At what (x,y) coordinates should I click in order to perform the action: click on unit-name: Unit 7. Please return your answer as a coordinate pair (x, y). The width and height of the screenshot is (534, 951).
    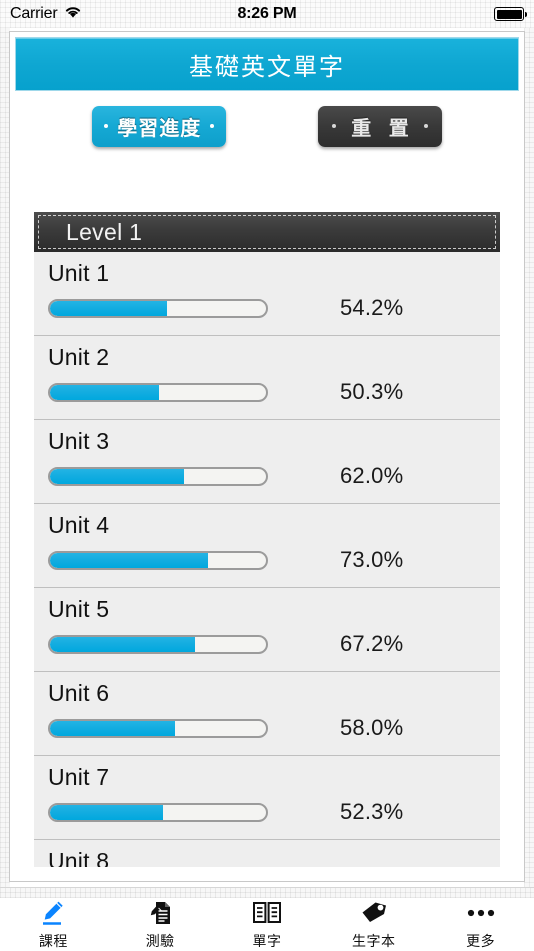
    Looking at the image, I should click on (79, 777).